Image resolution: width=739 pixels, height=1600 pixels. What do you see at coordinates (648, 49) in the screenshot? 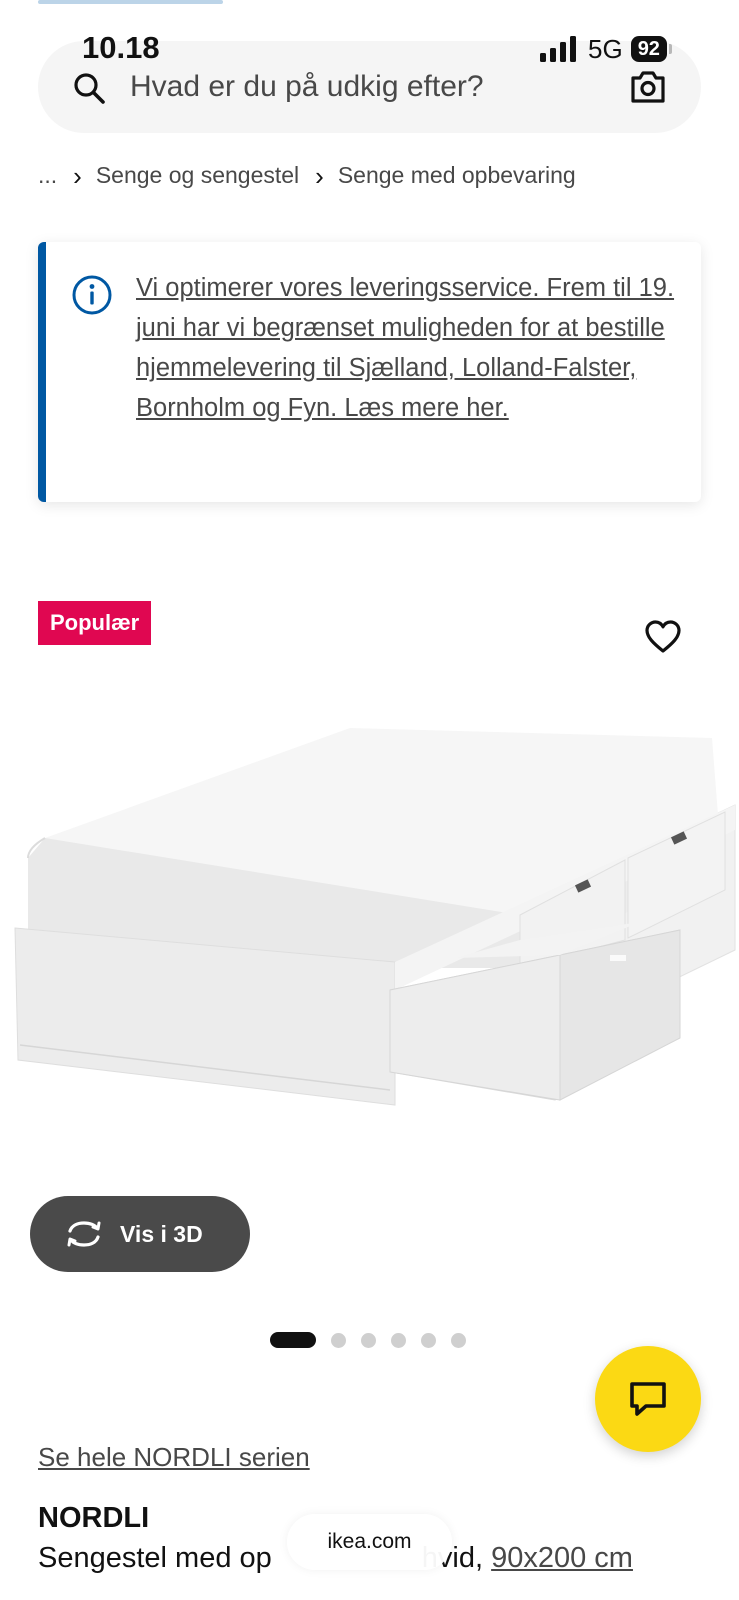
I see `battery-level: 92` at bounding box center [648, 49].